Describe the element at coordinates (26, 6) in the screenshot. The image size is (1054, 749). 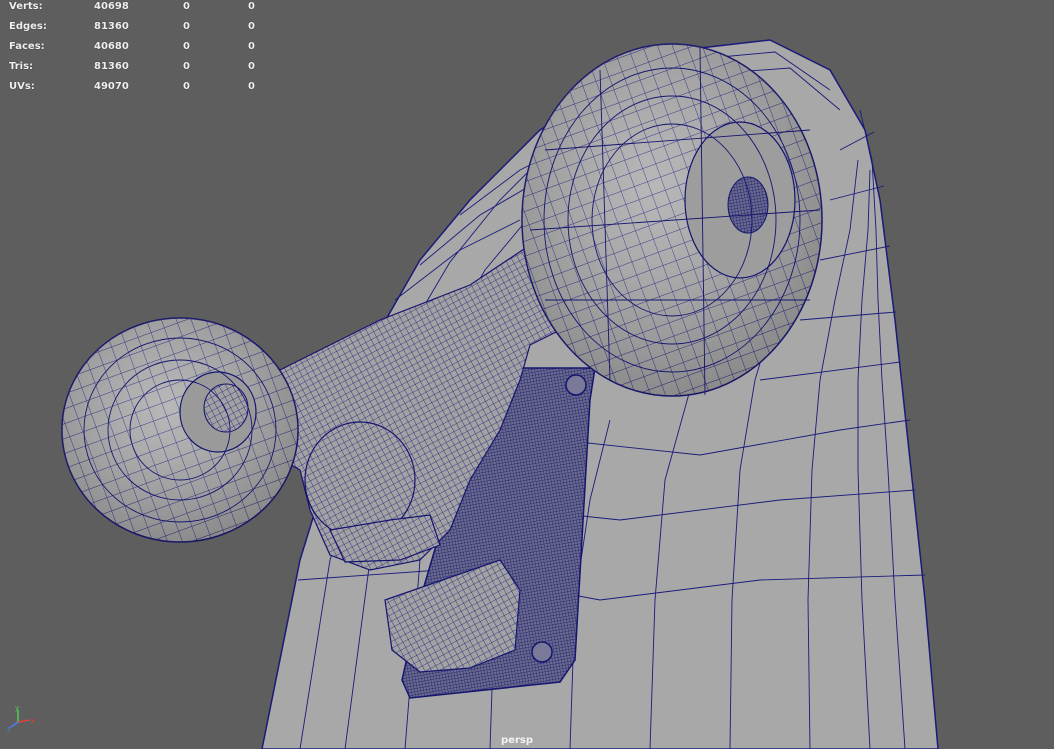
I see `hud-label: Verts:` at that location.